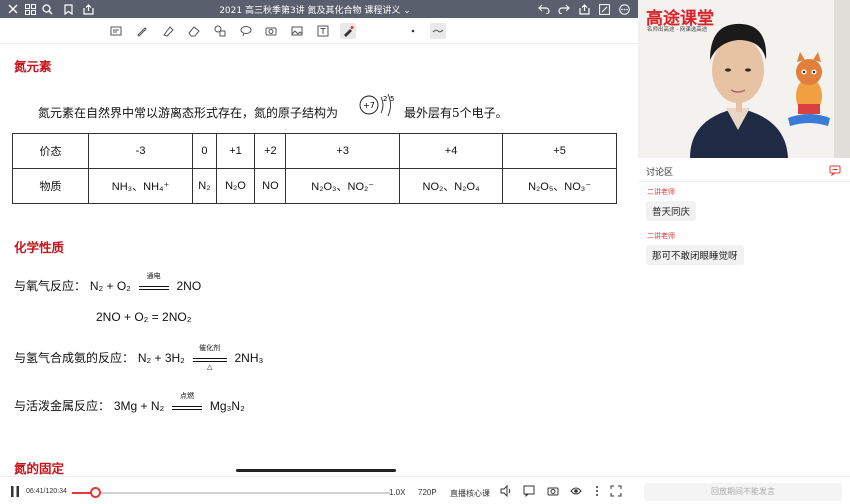 This screenshot has height=504, width=850. Describe the element at coordinates (30, 9) in the screenshot. I see `grid-icon` at that location.